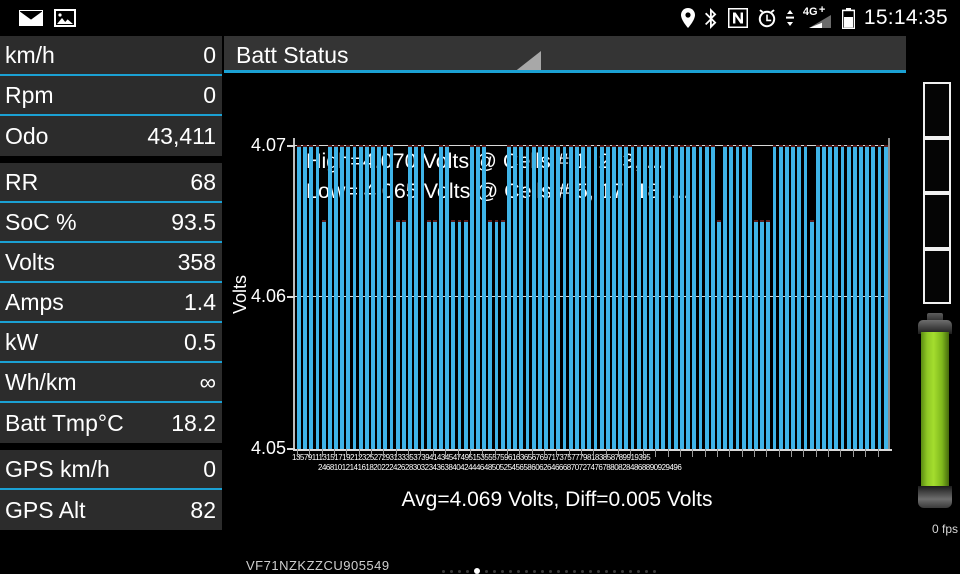 Image resolution: width=960 pixels, height=574 pixels. I want to click on segment-gauge, so click(937, 193).